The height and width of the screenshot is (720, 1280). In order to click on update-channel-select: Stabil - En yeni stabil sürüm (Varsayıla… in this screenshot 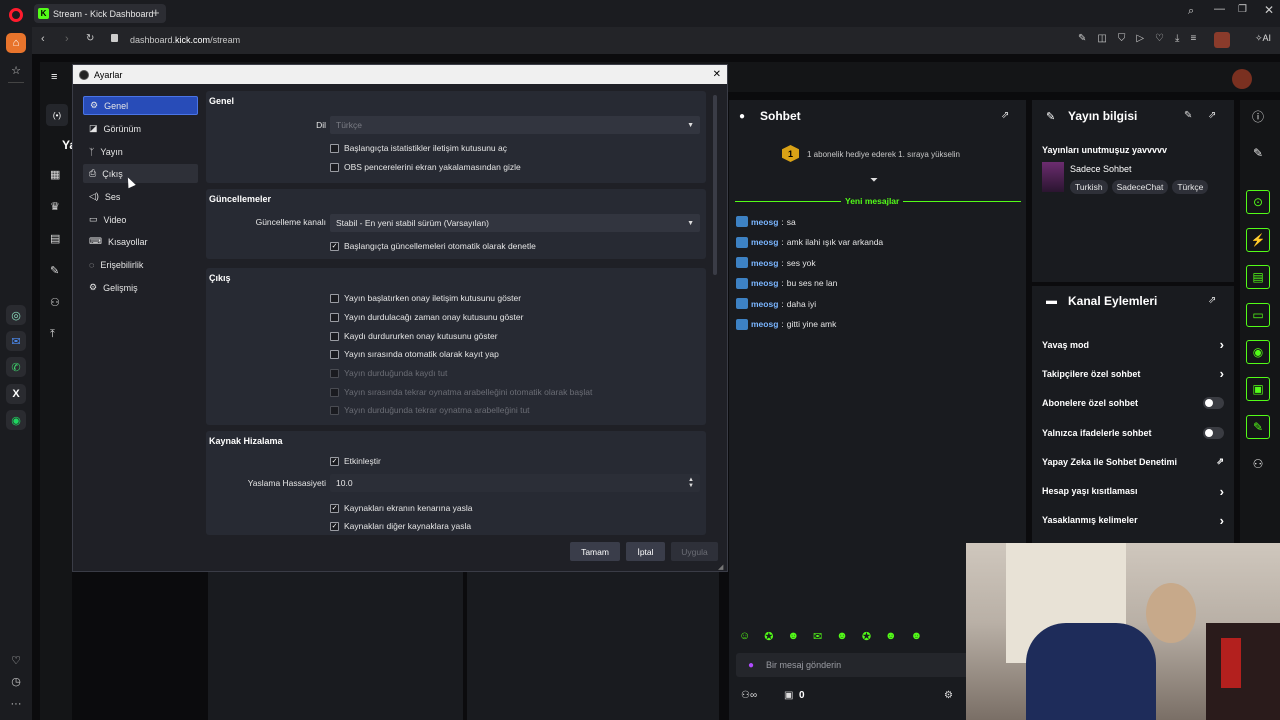, I will do `click(515, 223)`.